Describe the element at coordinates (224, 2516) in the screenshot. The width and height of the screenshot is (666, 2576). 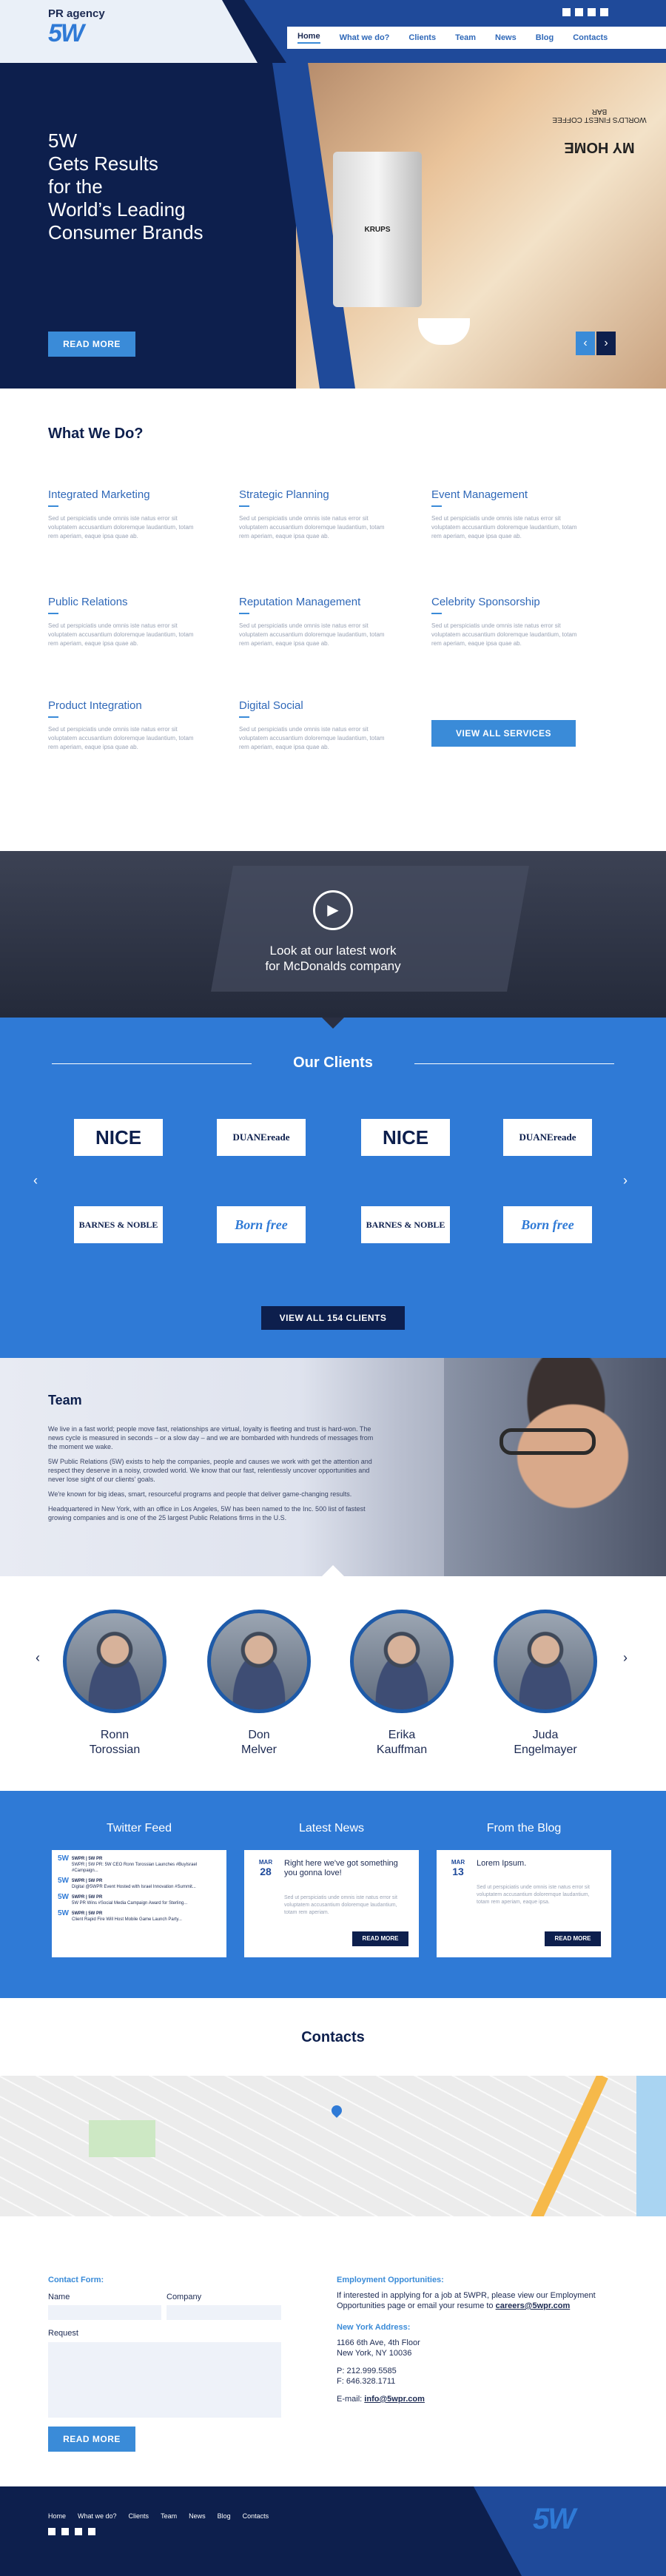
I see `footer-link-blog: Blog` at that location.